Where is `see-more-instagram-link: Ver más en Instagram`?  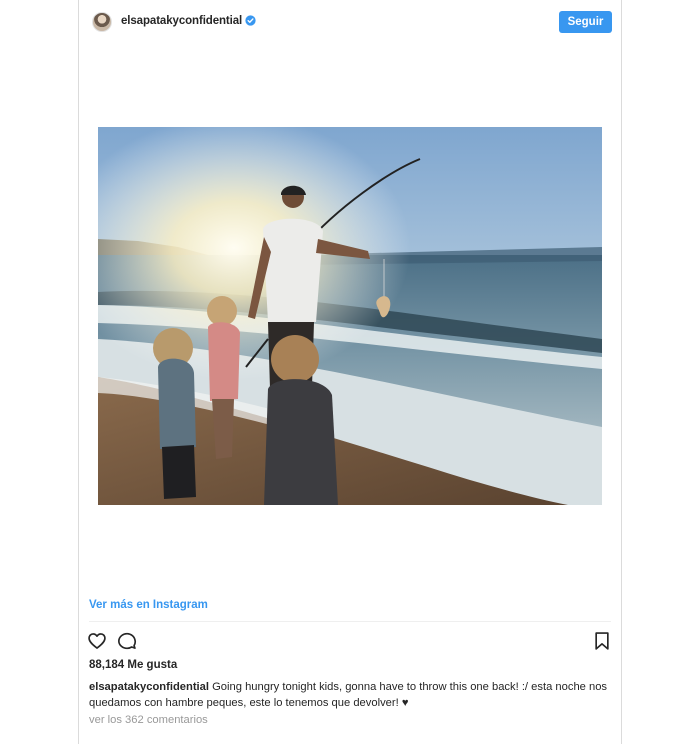
see-more-instagram-link: Ver más en Instagram is located at coordinates (148, 605).